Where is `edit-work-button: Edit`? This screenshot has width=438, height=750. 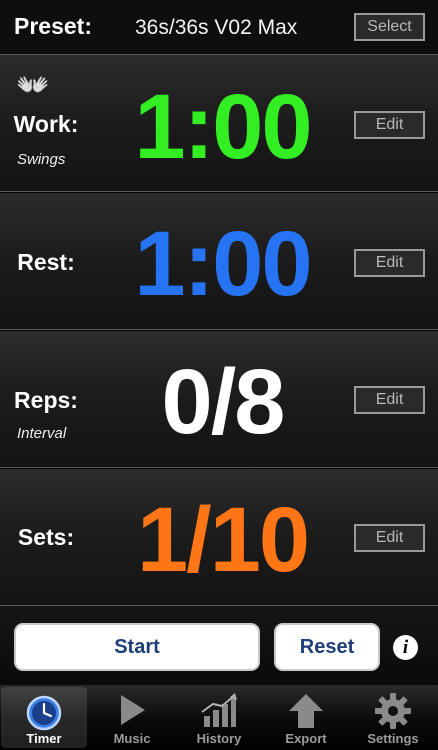
edit-work-button: Edit is located at coordinates (389, 125).